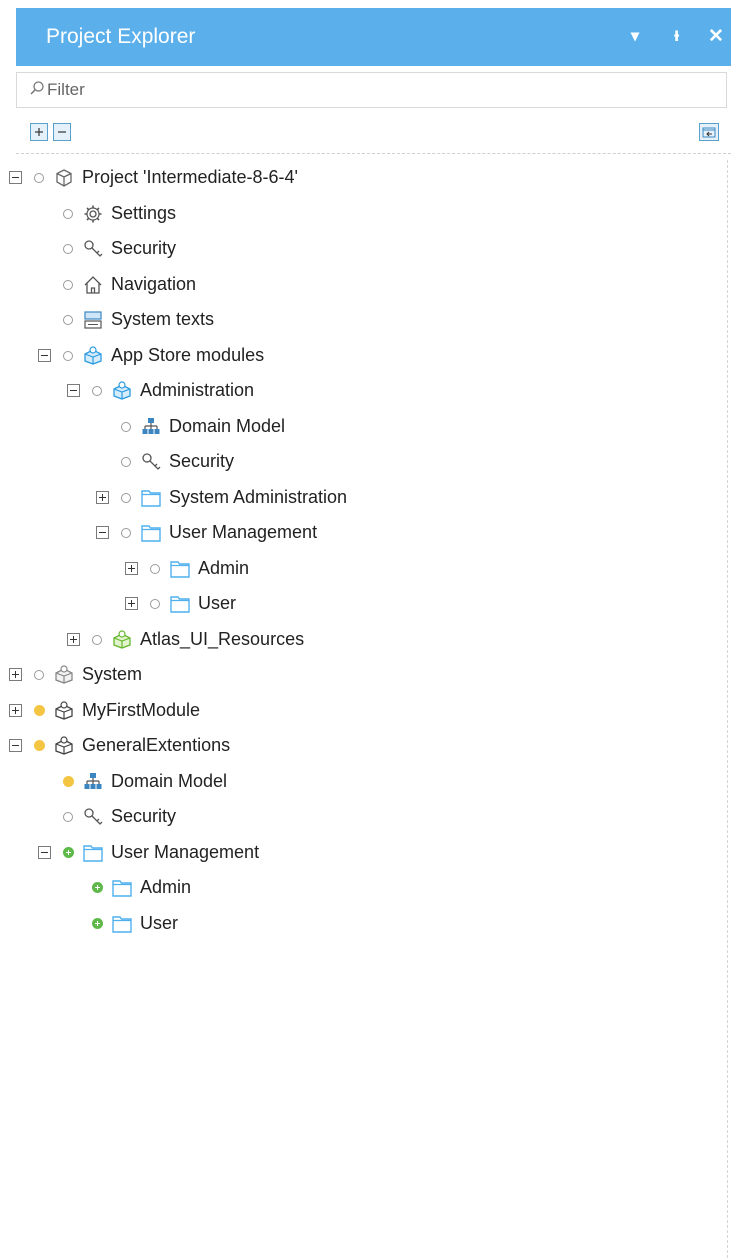  What do you see at coordinates (222, 639) in the screenshot?
I see `tree-item-label: Atlas_UI_Resources` at bounding box center [222, 639].